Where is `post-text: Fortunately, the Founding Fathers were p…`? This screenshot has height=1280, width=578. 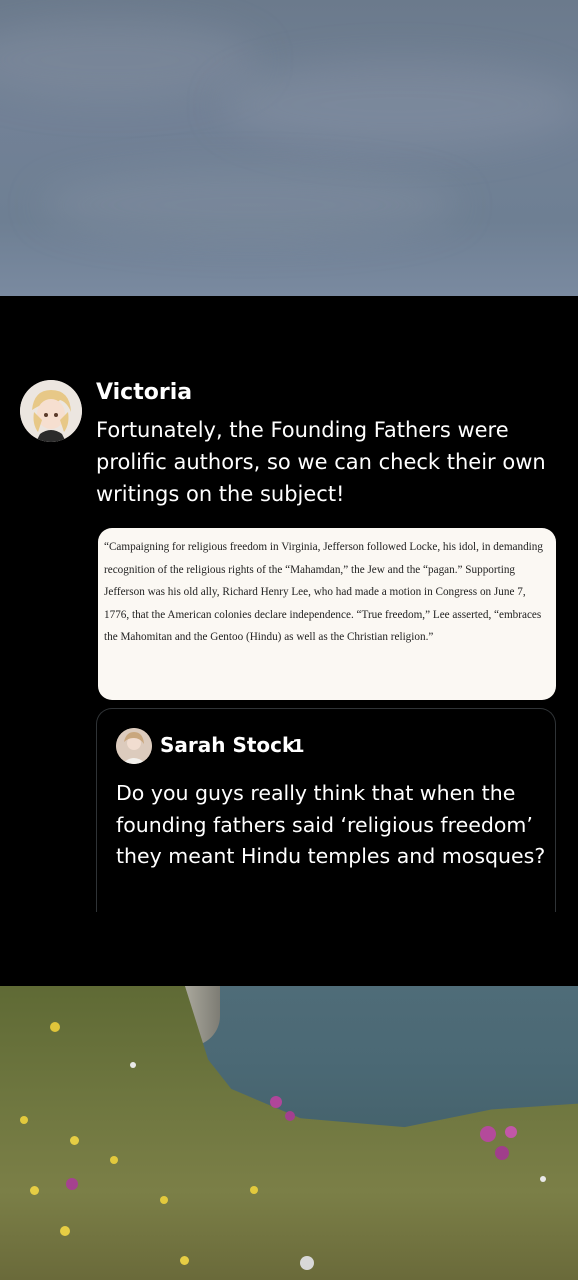 post-text: Fortunately, the Founding Fathers were p… is located at coordinates (321, 462).